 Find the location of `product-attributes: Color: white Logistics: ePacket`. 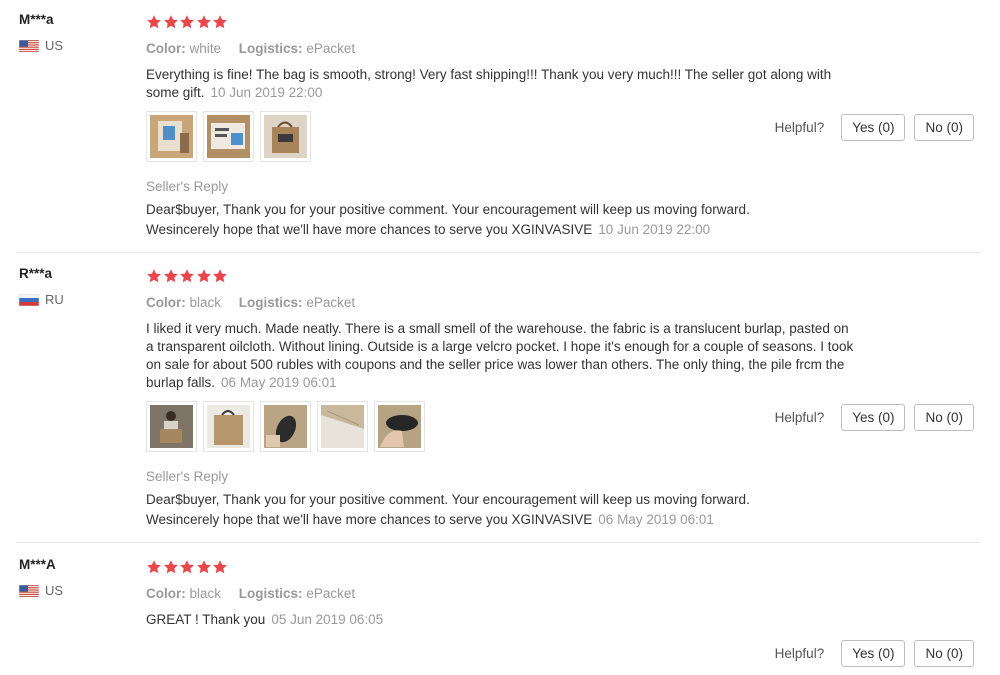

product-attributes: Color: white Logistics: ePacket is located at coordinates (501, 49).